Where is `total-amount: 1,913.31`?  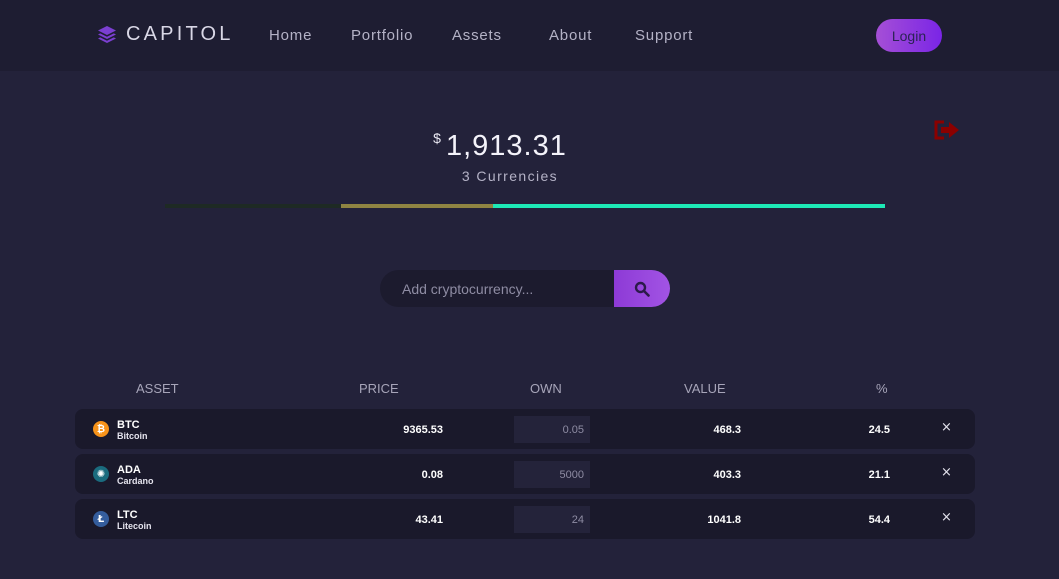 total-amount: 1,913.31 is located at coordinates (506, 146).